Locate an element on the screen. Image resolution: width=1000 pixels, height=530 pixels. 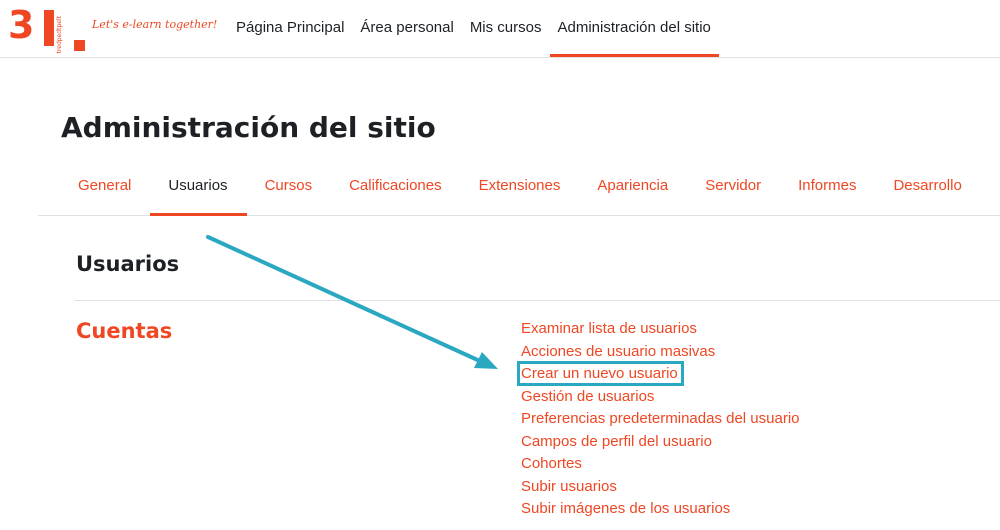
tab-reports: Informes is located at coordinates (827, 188).